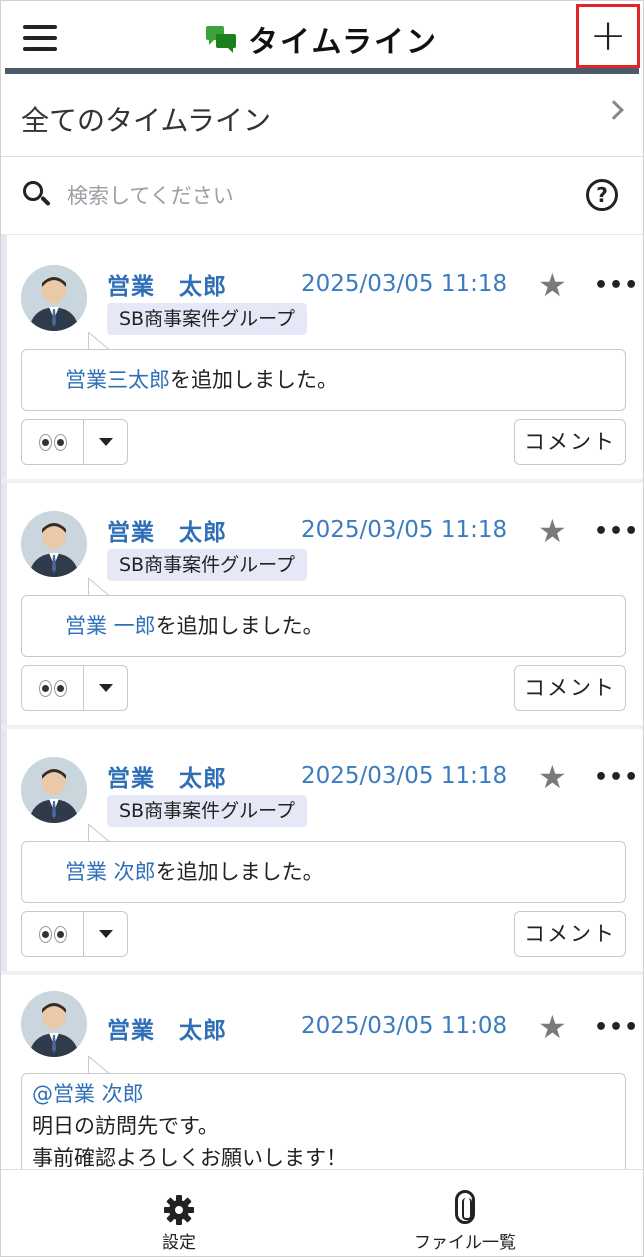 Image resolution: width=644 pixels, height=1257 pixels. I want to click on chevron-right-icon, so click(614, 110).